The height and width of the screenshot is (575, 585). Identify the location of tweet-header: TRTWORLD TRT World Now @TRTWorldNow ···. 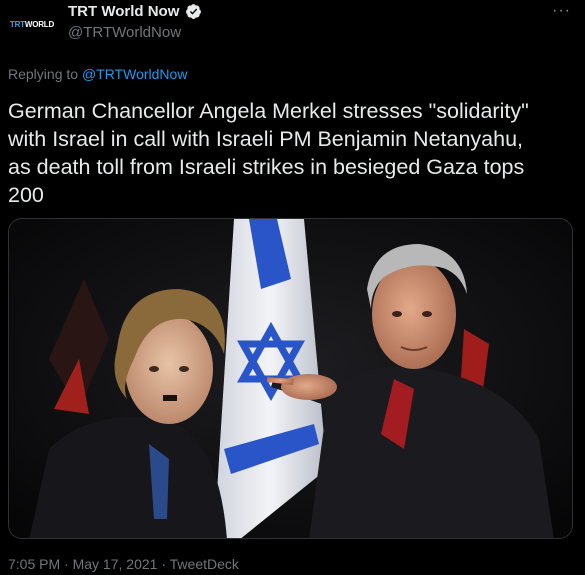
(292, 30).